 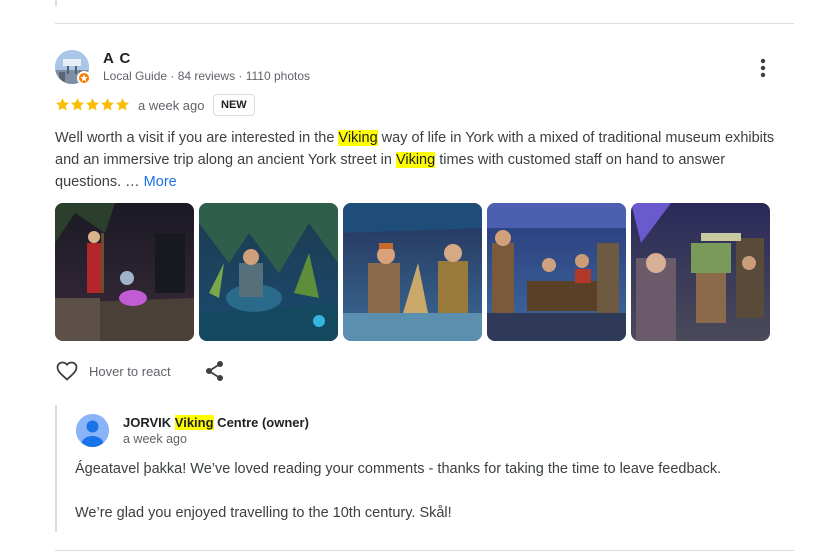 What do you see at coordinates (234, 105) in the screenshot?
I see `new-badge: NEW` at bounding box center [234, 105].